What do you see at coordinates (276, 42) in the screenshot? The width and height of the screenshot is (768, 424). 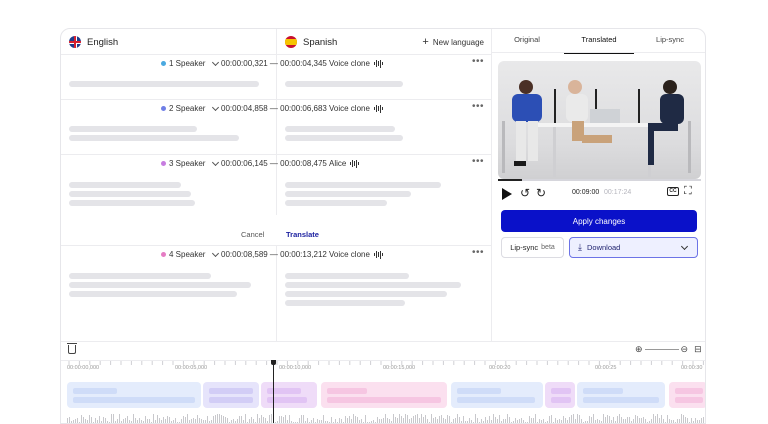 I see `language-bar: English Spanish + New language` at bounding box center [276, 42].